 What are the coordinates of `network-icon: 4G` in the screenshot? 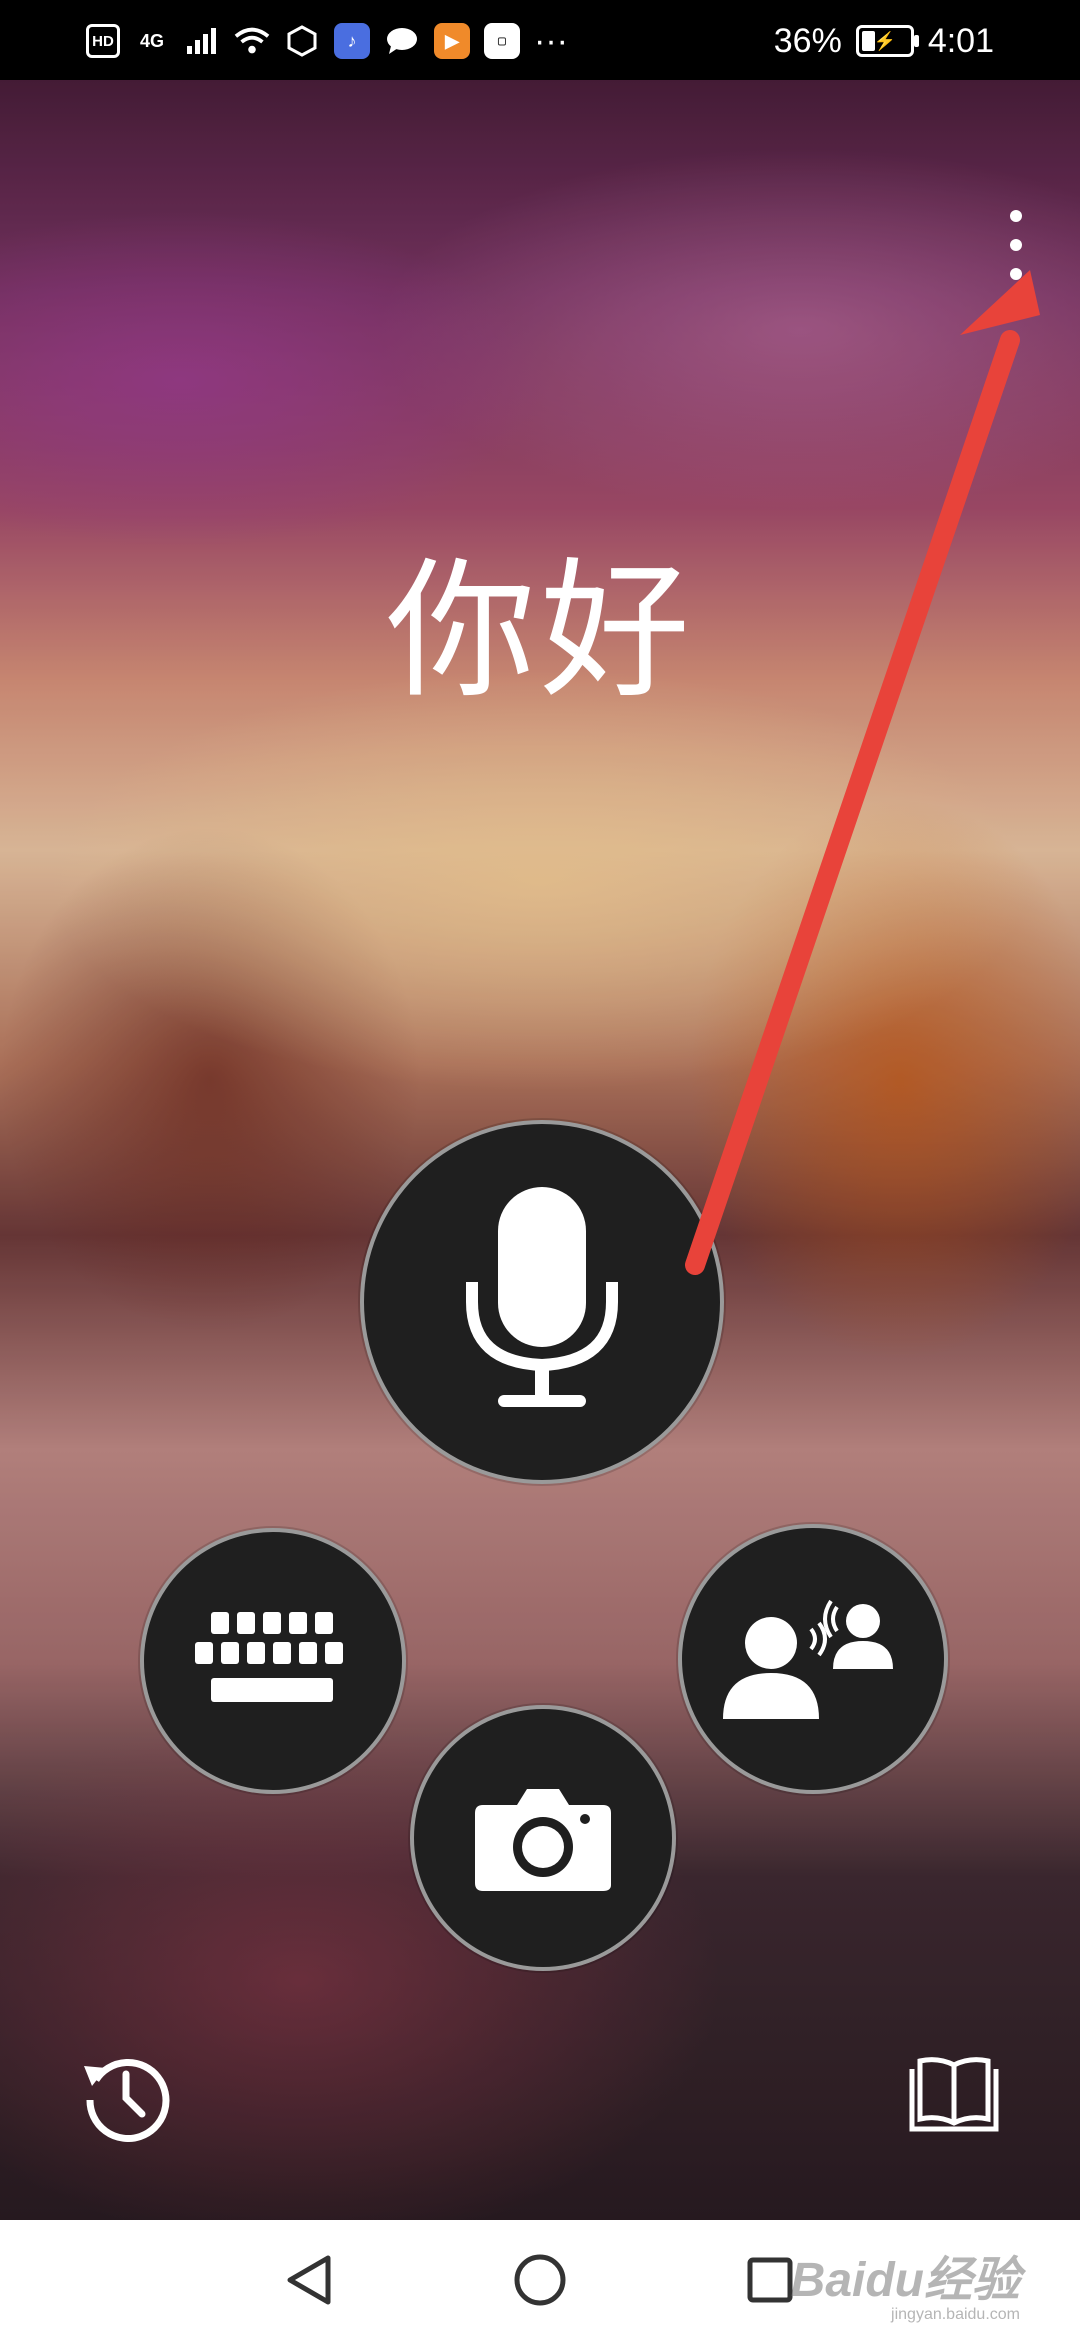 It's located at (152, 41).